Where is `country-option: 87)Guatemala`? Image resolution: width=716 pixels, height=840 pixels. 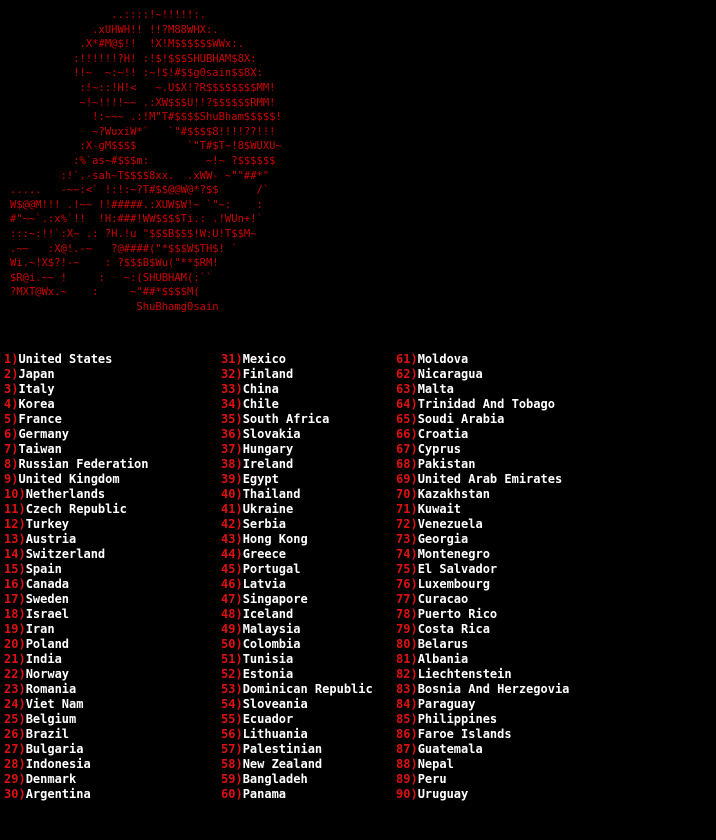 country-option: 87)Guatemala is located at coordinates (482, 749).